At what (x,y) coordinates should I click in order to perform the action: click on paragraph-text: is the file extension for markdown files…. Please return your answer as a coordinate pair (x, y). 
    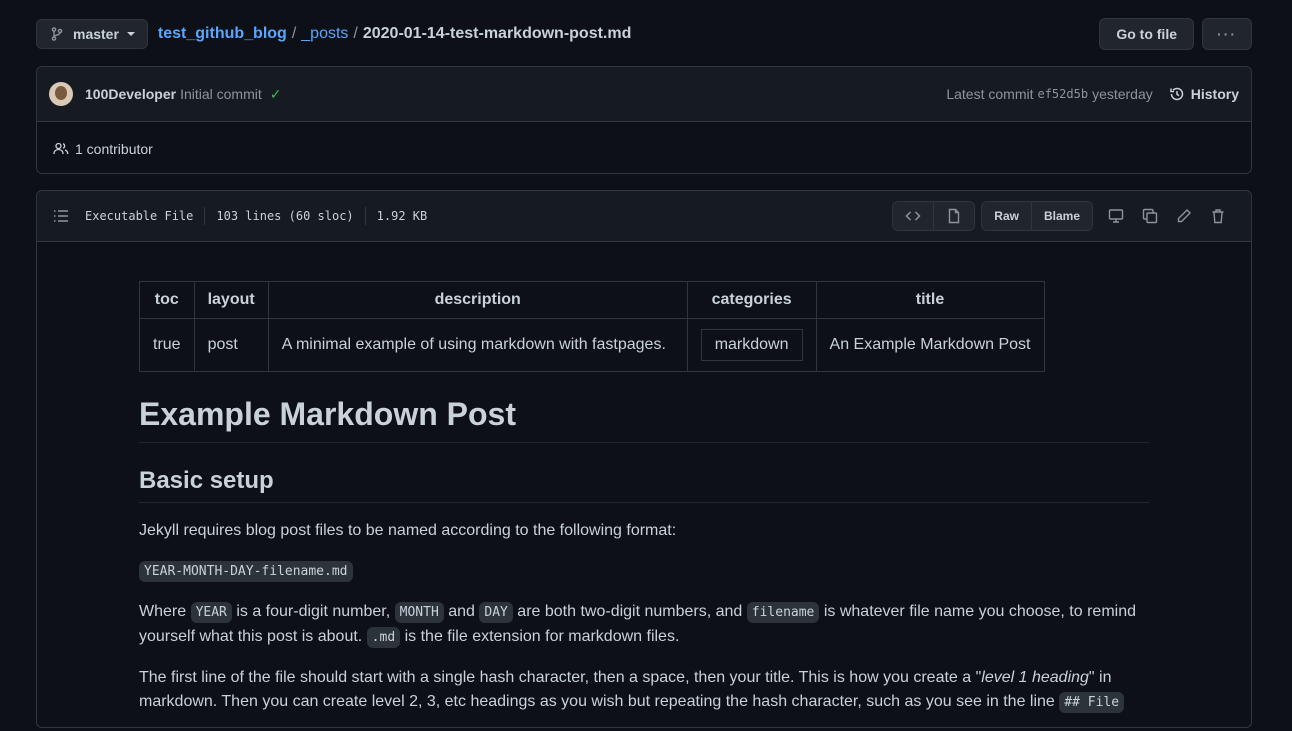
    Looking at the image, I should click on (539, 636).